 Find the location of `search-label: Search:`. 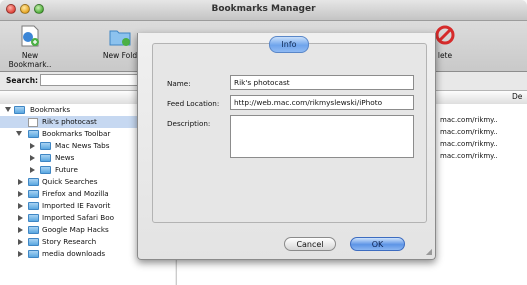

search-label: Search: is located at coordinates (22, 80).